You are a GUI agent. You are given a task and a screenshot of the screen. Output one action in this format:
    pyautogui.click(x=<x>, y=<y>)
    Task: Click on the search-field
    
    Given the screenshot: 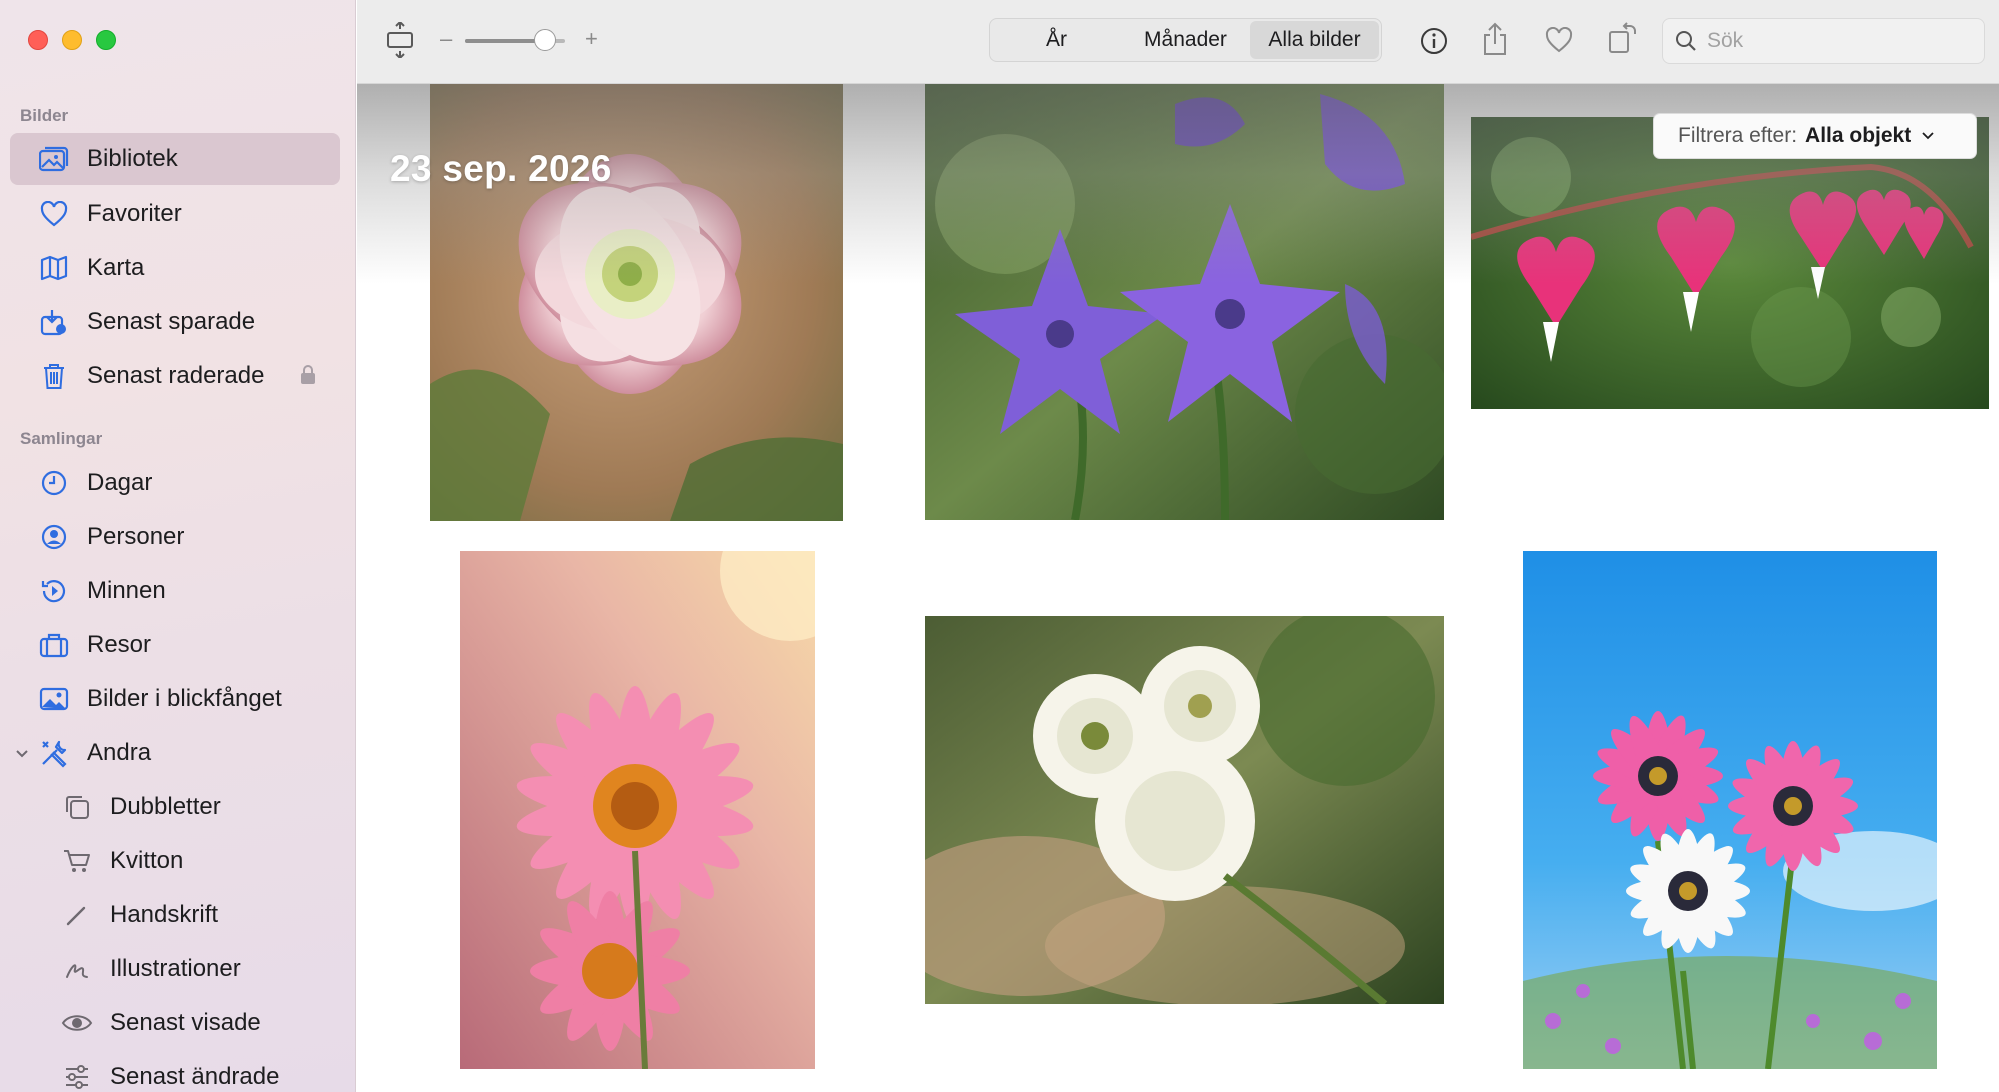 What is the action you would take?
    pyautogui.click(x=1823, y=41)
    